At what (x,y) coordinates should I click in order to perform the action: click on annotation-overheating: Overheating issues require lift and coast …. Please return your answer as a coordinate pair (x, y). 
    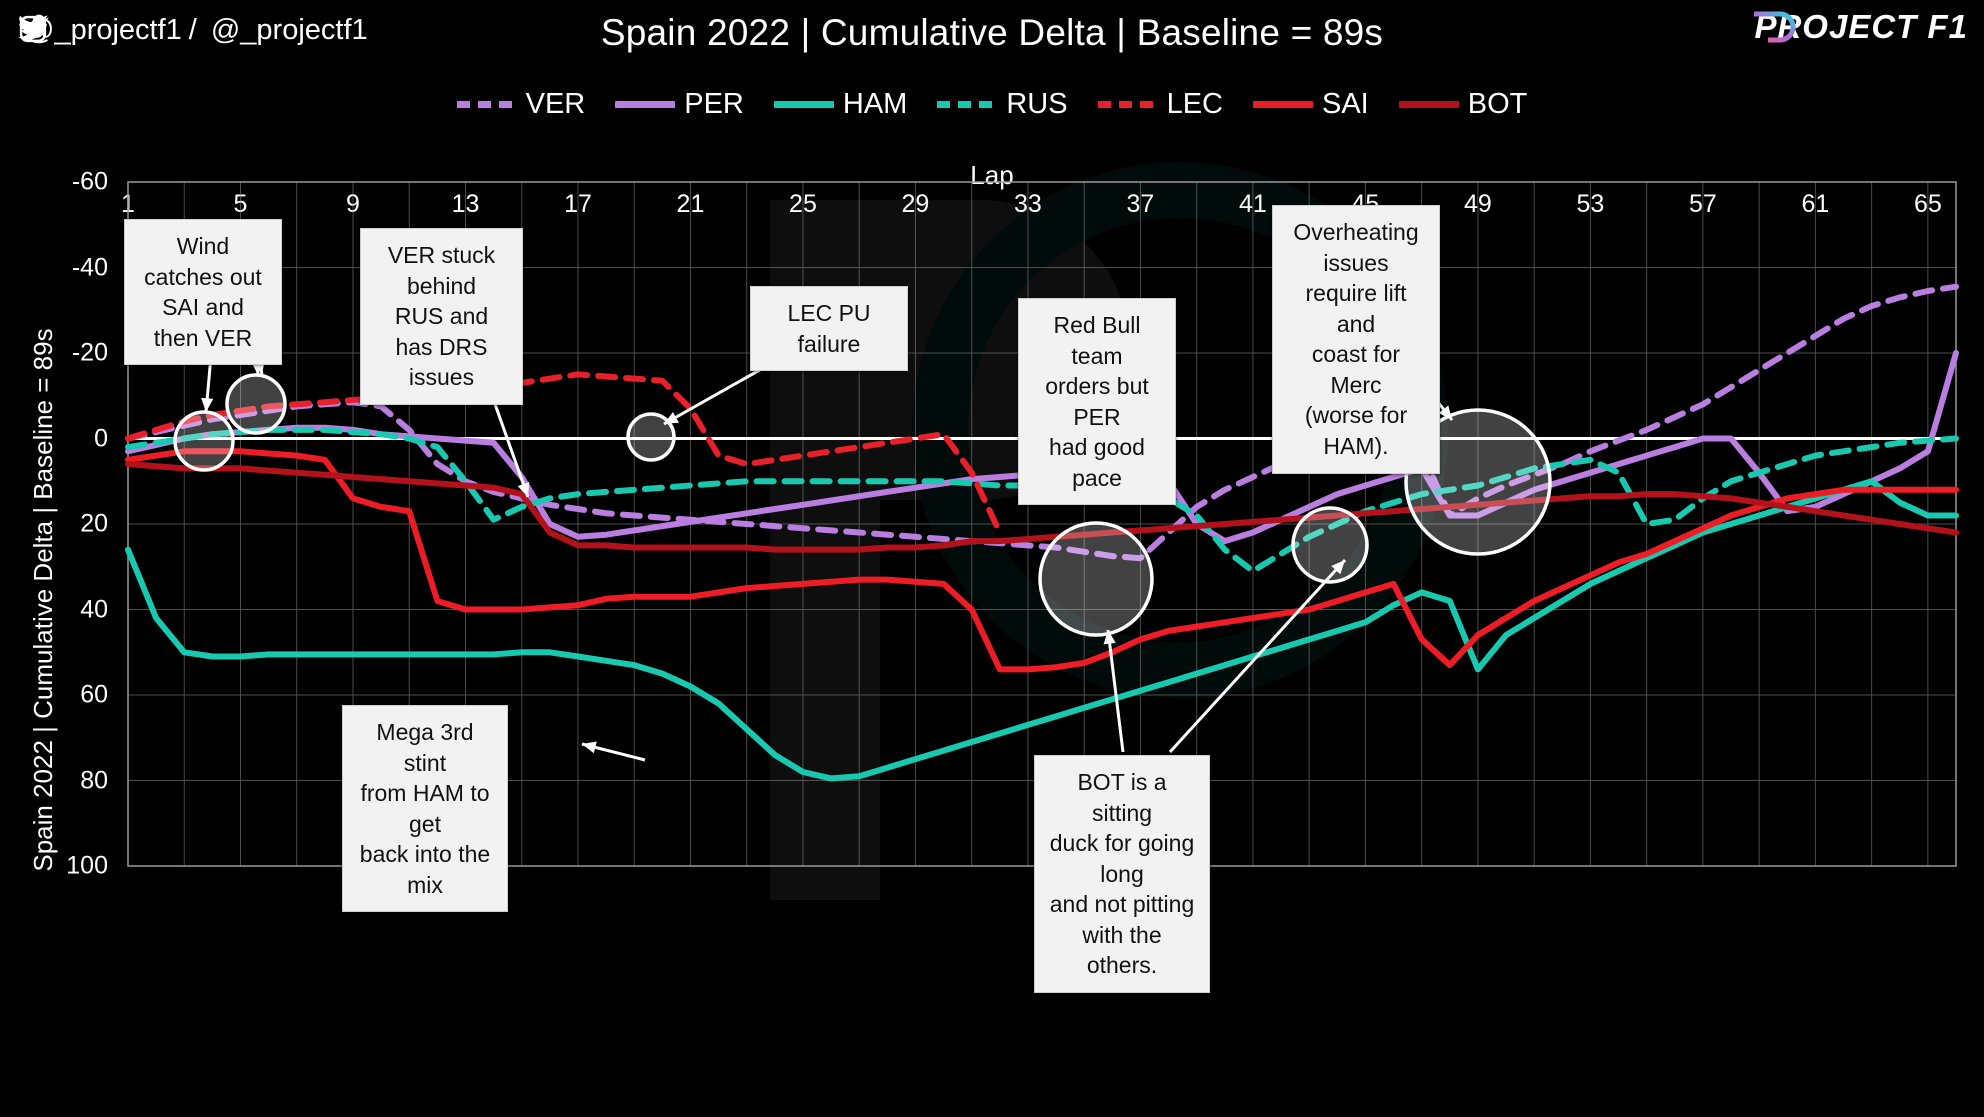
    Looking at the image, I should click on (1356, 339).